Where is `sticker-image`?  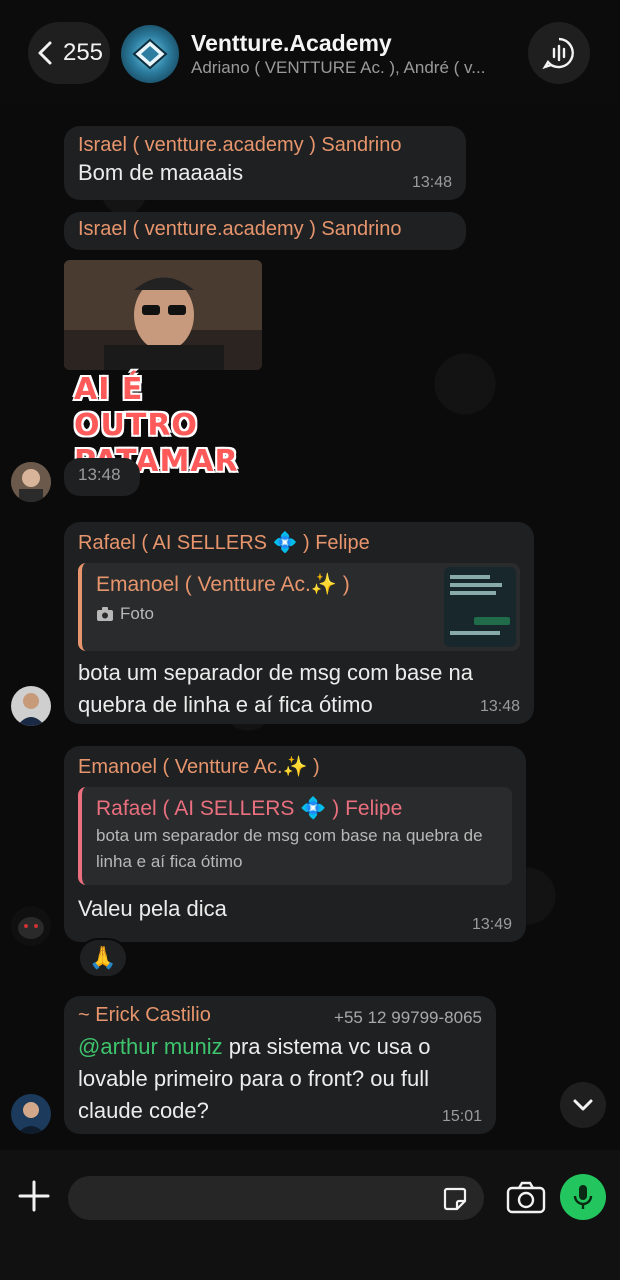
sticker-image is located at coordinates (163, 315).